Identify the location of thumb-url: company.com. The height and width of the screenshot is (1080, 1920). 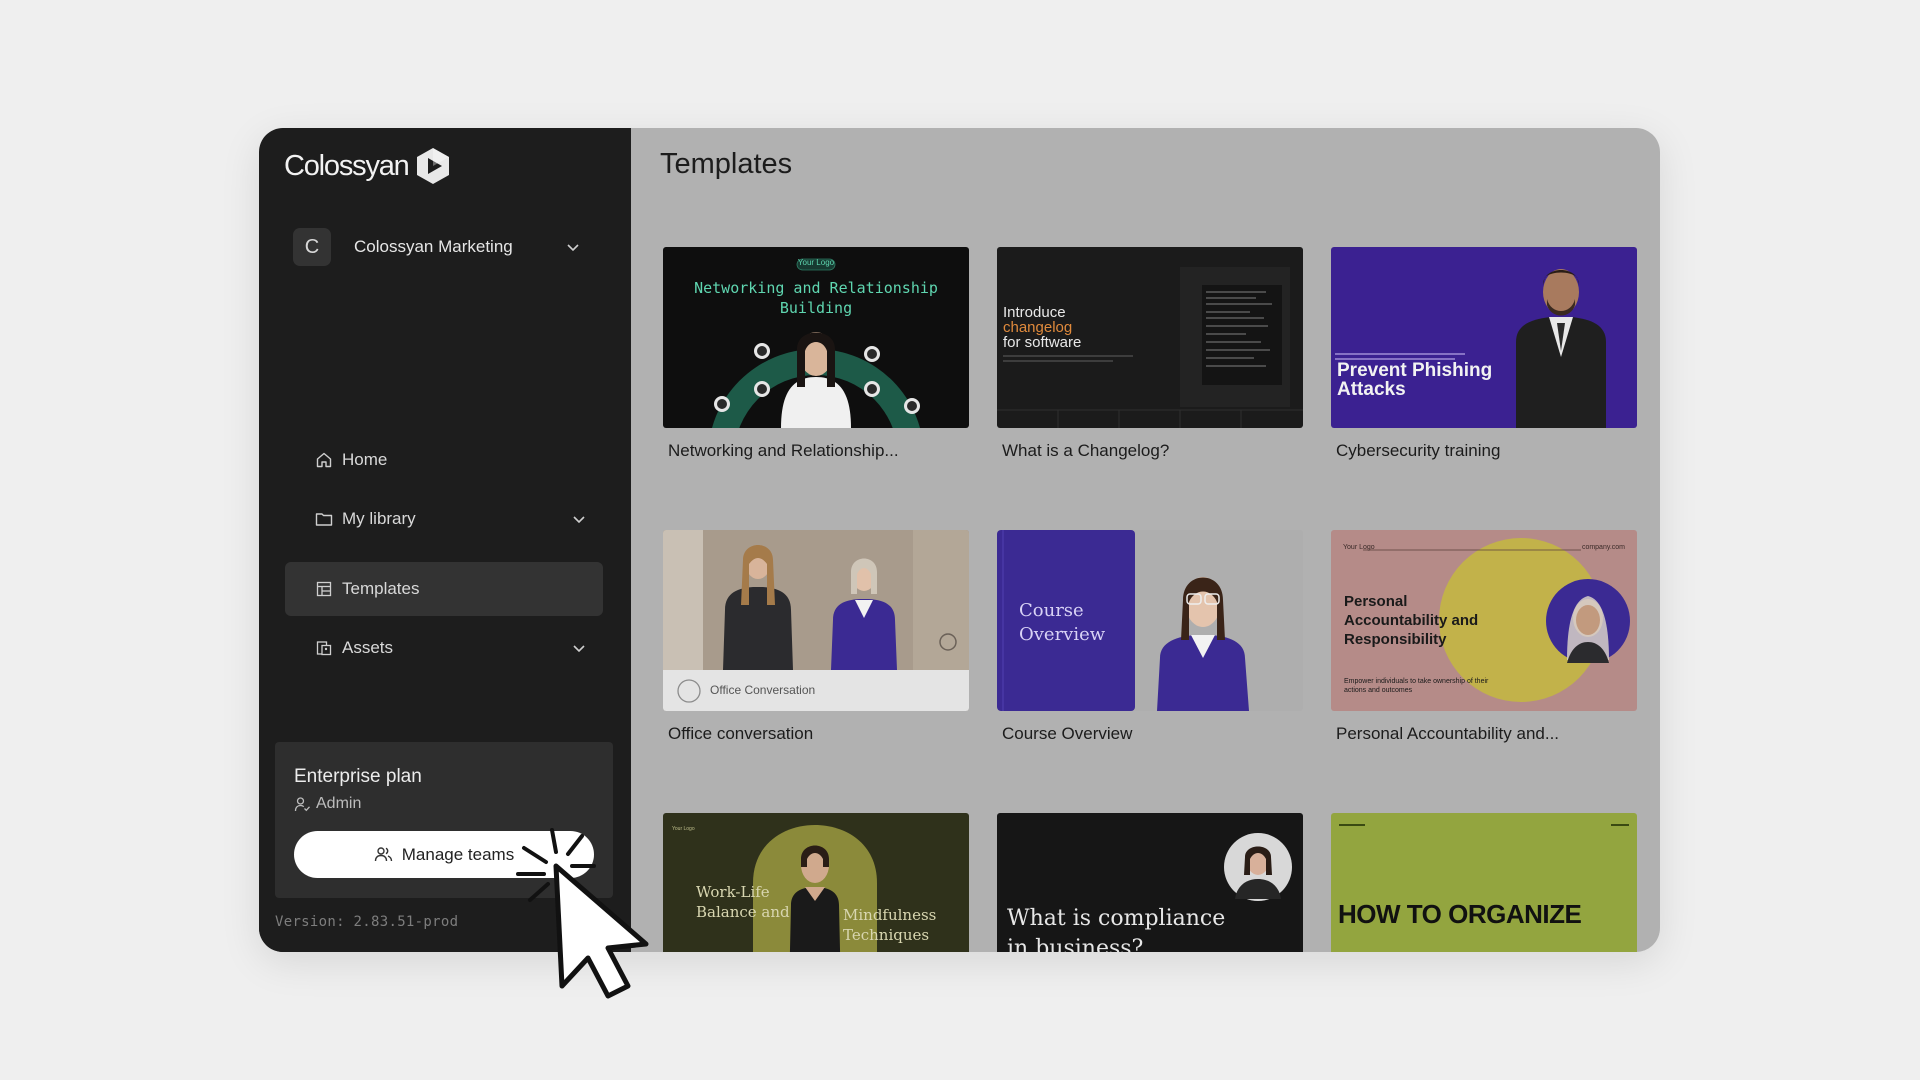
(1603, 547).